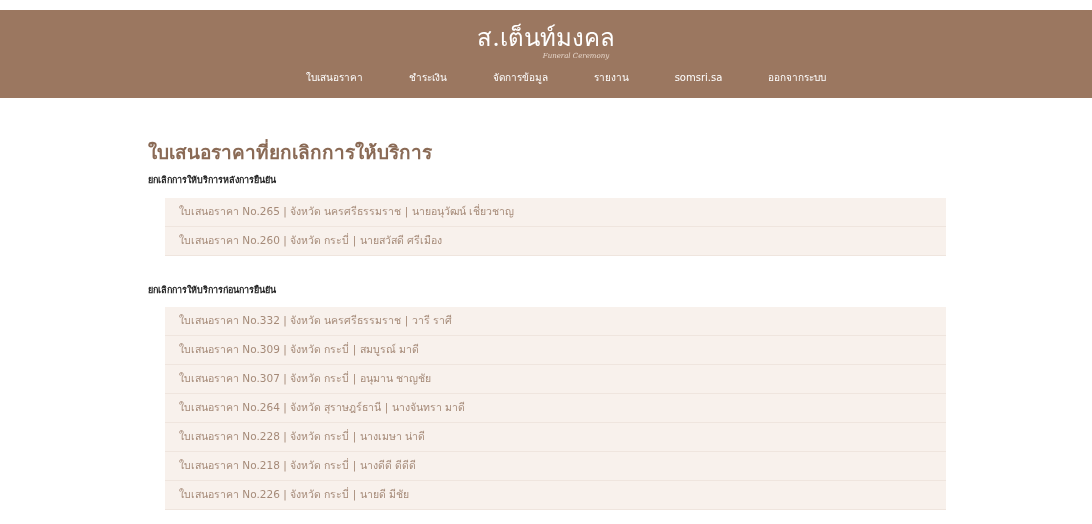 This screenshot has height=524, width=1092. I want to click on quotation-list-item: ใบเสนอราคา No.218 | จังหวัด กระบี่ | นางดีดี ดีดีดี, so click(555, 466).